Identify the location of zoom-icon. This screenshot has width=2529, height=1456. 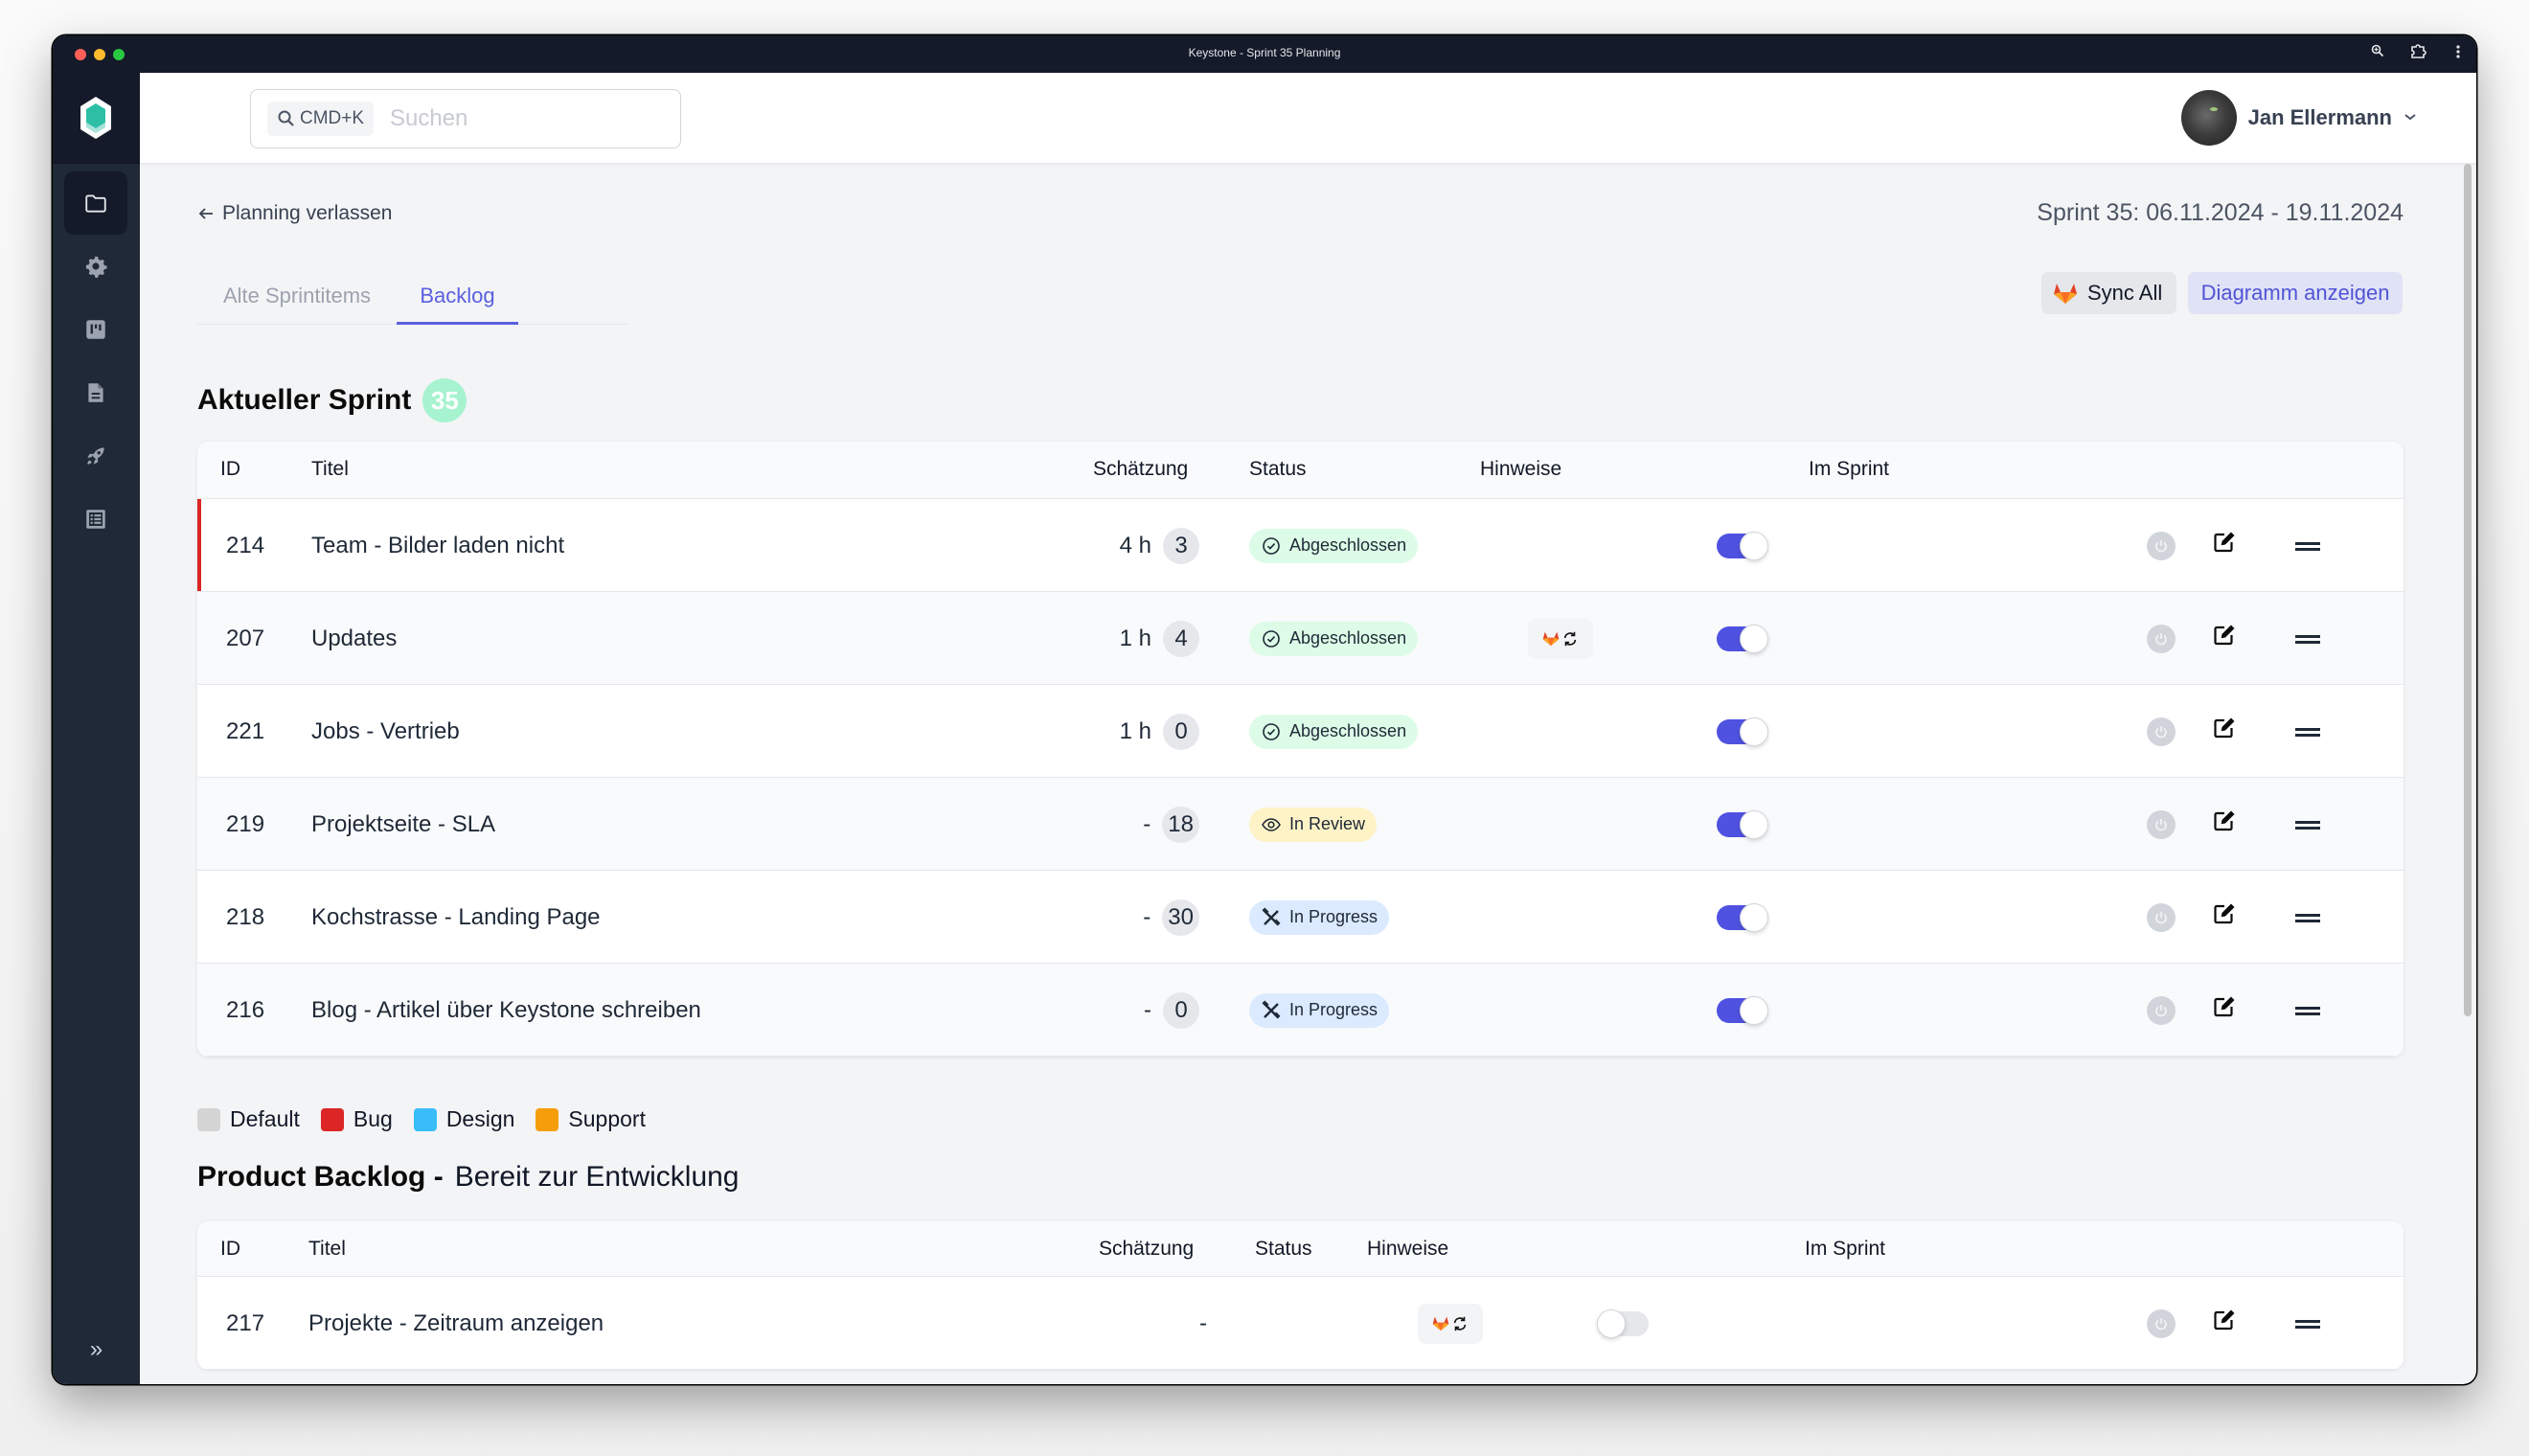
(2377, 54).